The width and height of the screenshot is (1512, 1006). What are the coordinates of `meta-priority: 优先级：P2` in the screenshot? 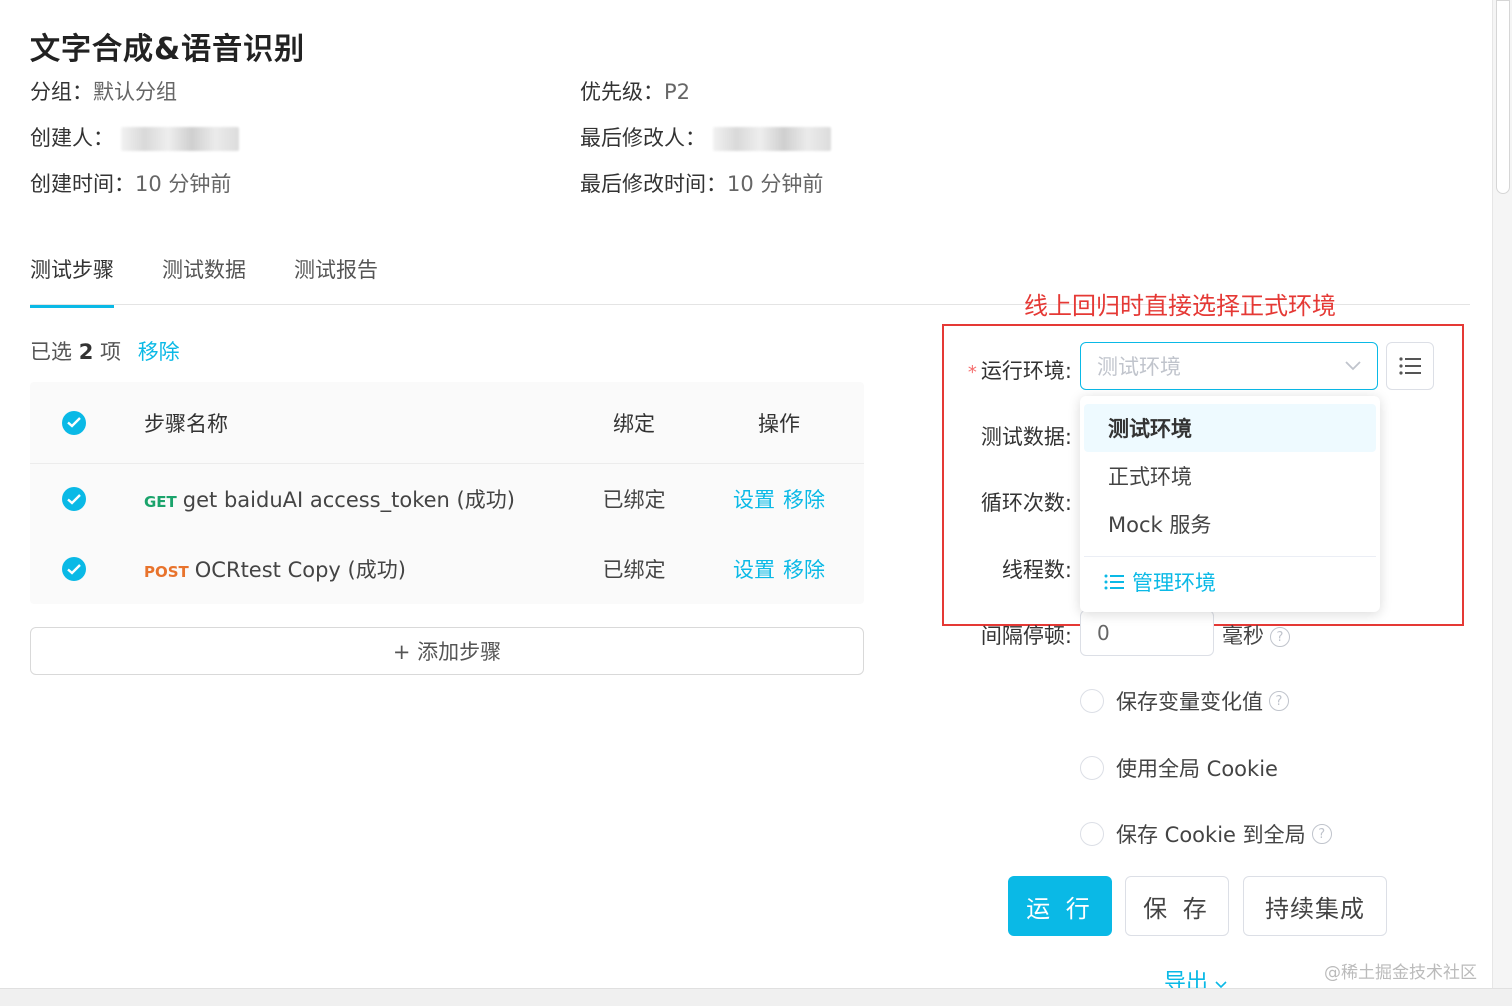 It's located at (635, 92).